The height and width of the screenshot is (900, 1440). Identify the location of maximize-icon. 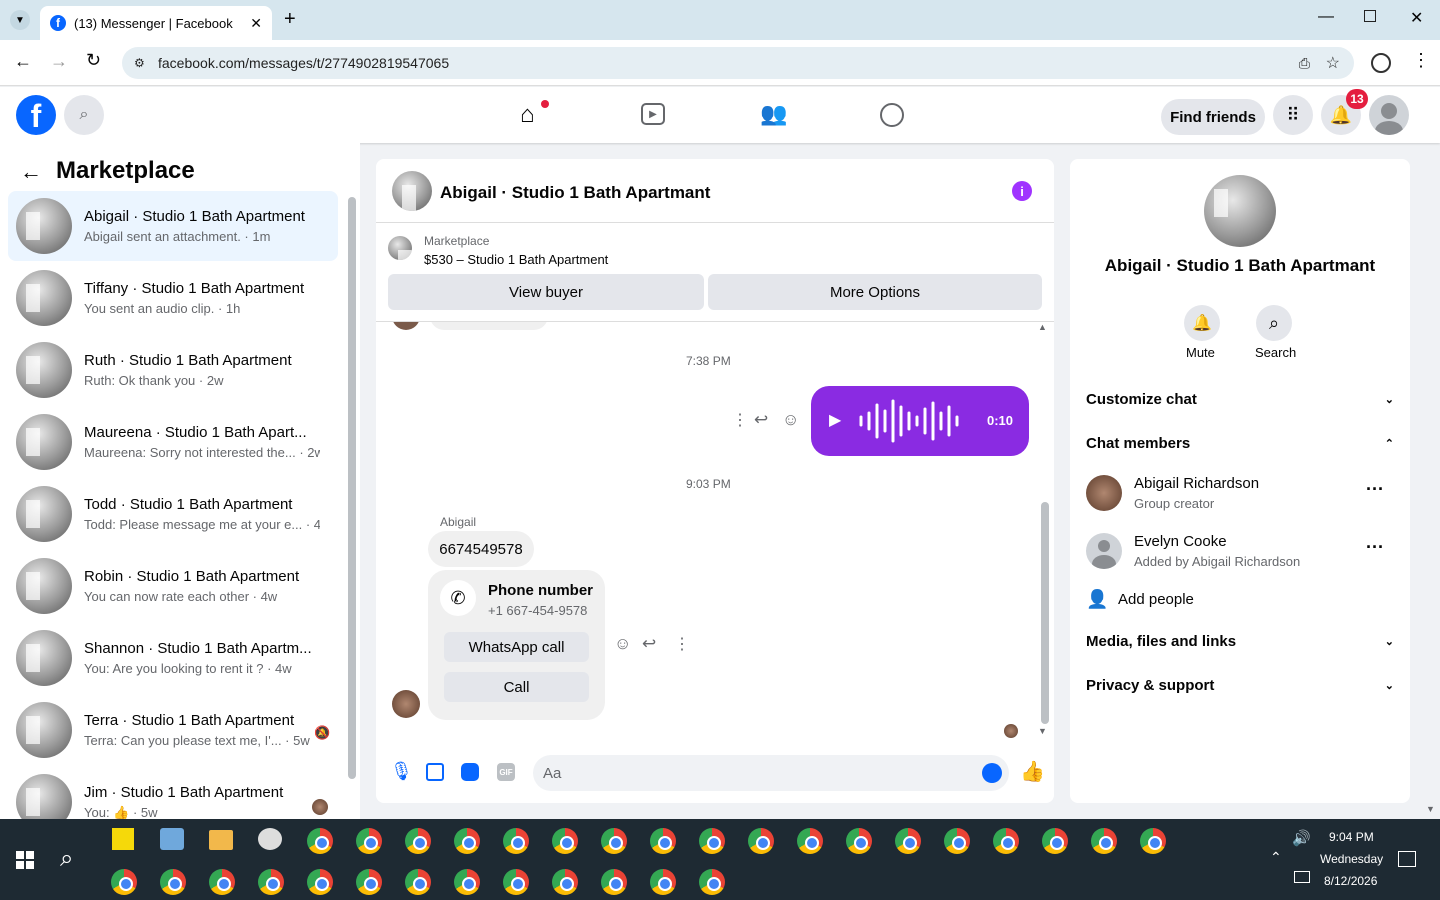
(1370, 16).